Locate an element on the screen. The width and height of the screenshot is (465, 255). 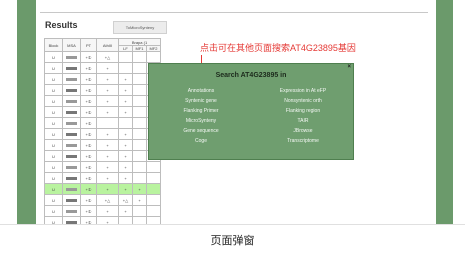
popup-link-row: MicroSynteny TAIR is located at coordinates (251, 123).